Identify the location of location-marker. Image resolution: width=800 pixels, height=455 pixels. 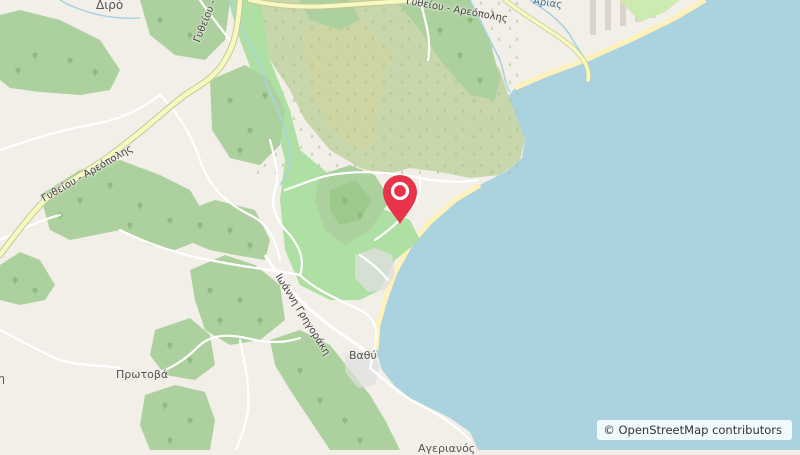
(400, 198).